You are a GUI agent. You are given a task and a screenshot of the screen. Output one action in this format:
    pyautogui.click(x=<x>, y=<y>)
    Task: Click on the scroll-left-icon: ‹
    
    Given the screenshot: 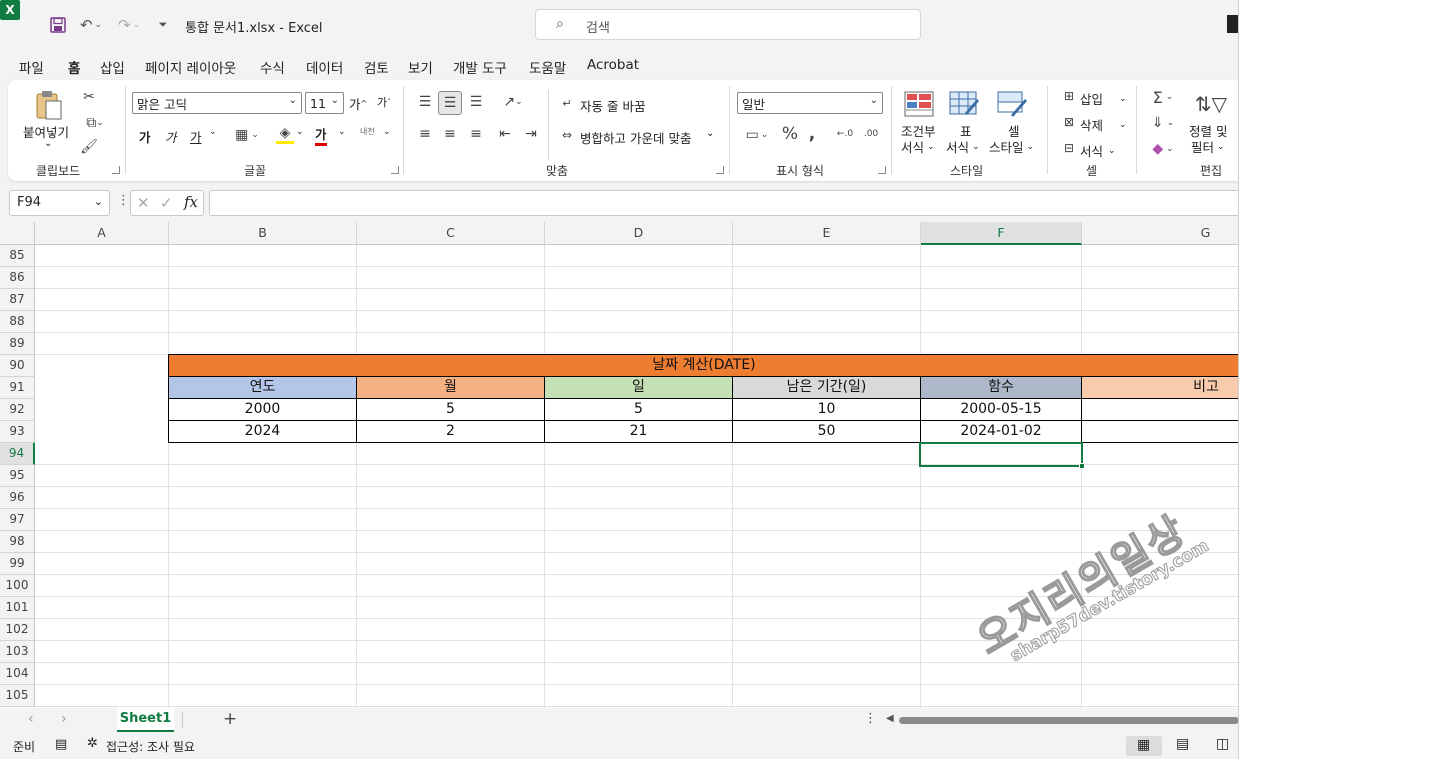 What is the action you would take?
    pyautogui.click(x=31, y=719)
    